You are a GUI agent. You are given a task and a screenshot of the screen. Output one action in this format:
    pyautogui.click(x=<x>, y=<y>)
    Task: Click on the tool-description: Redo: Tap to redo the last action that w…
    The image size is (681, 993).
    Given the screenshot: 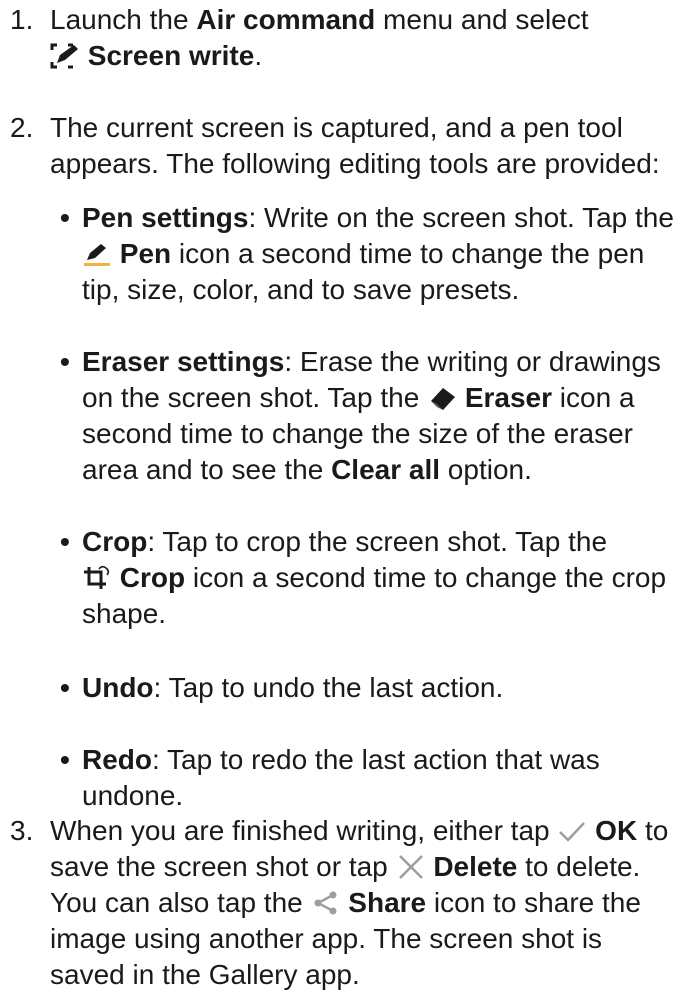 What is the action you would take?
    pyautogui.click(x=341, y=777)
    